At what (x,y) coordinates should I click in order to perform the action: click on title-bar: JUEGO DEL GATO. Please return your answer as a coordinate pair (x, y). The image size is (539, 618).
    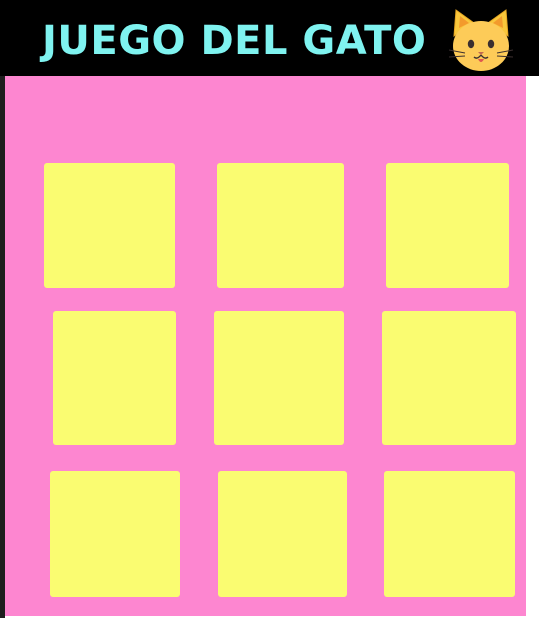
    Looking at the image, I should click on (269, 38).